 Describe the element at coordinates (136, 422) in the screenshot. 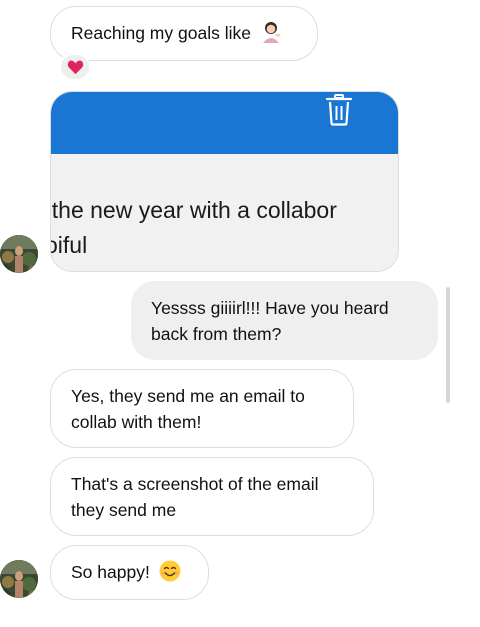

I see `message-text-line-2: collab with them!` at that location.